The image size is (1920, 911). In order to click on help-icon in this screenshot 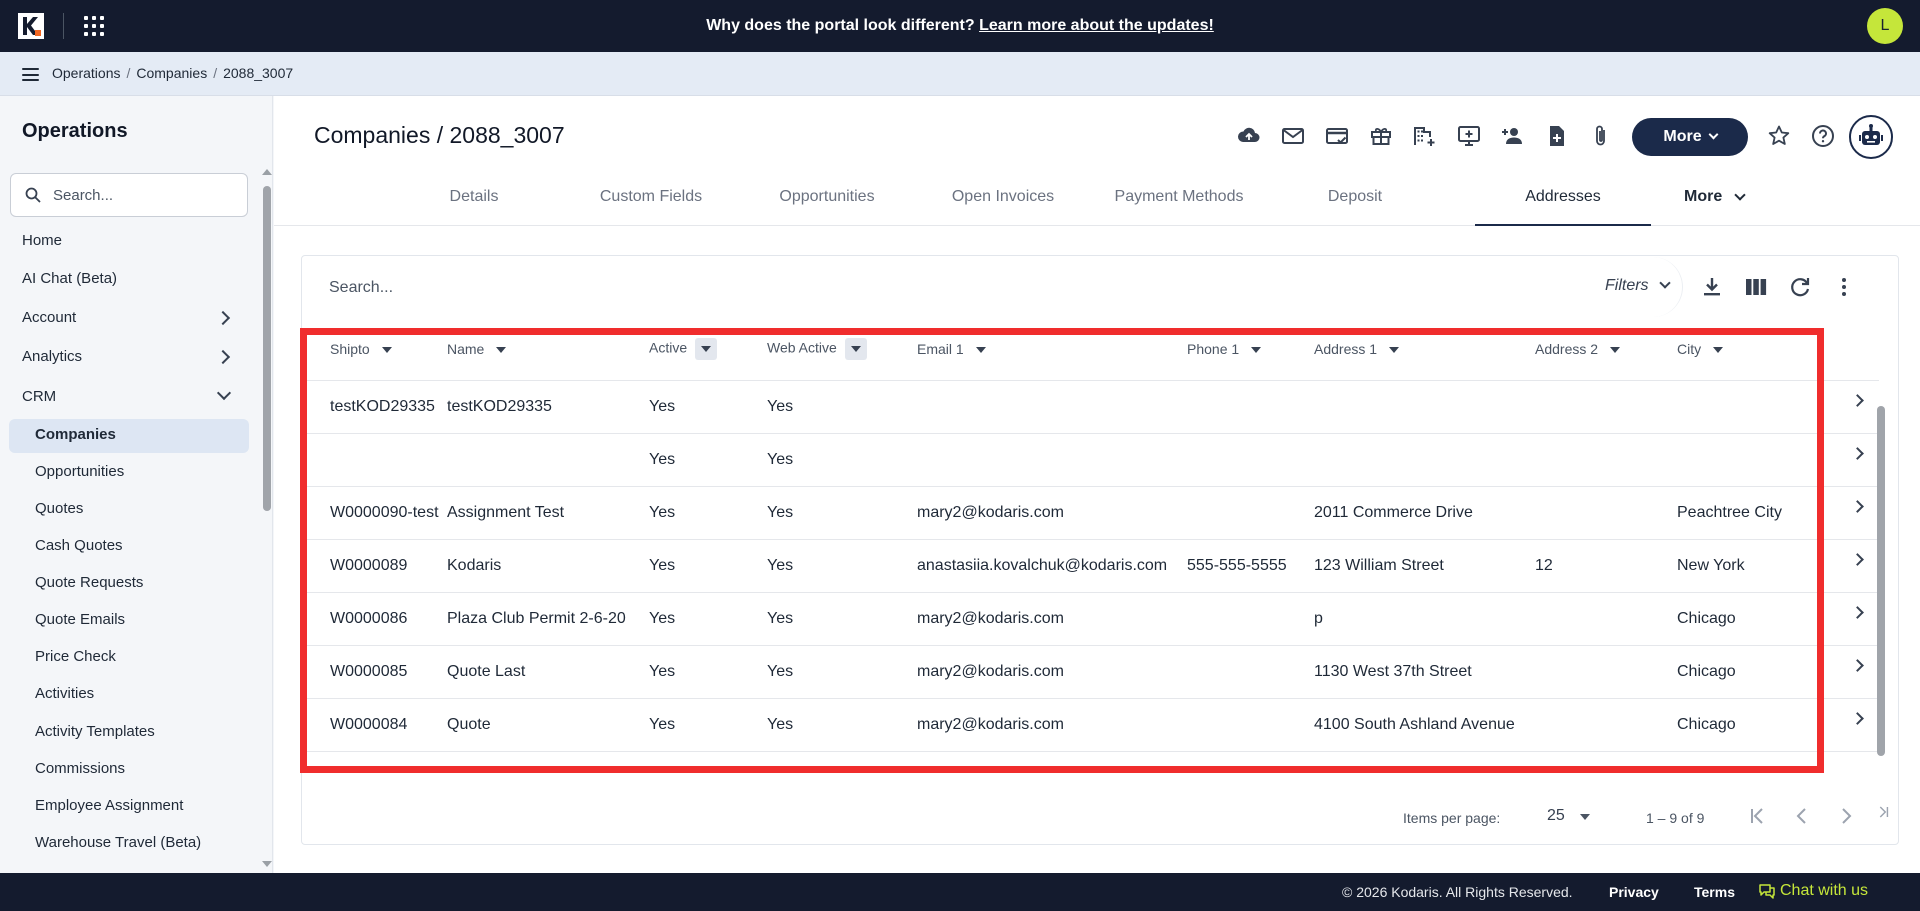, I will do `click(1824, 137)`.